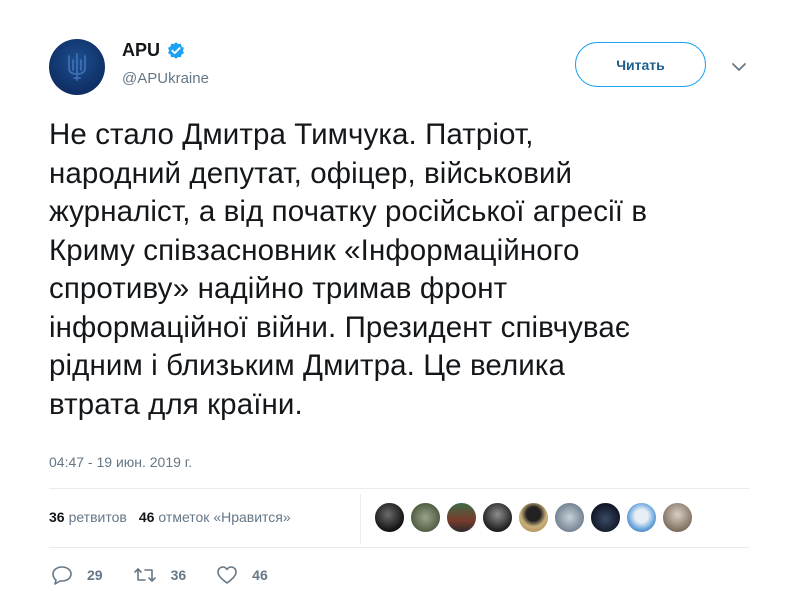 The image size is (794, 591). What do you see at coordinates (224, 517) in the screenshot?
I see `likes-stat-label: отметок «Нравится»` at bounding box center [224, 517].